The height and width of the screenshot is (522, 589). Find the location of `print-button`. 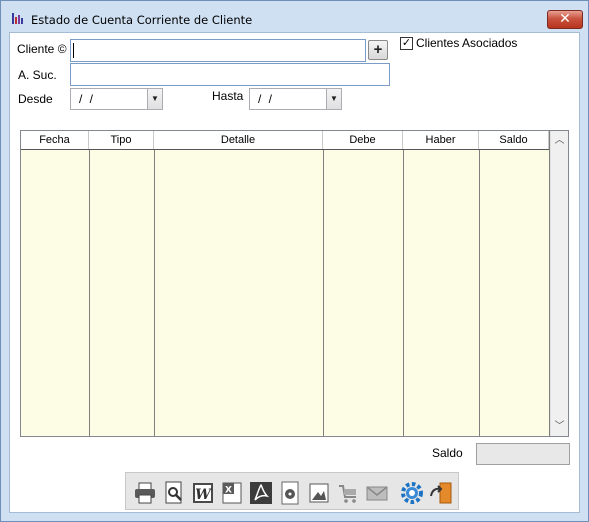

print-button is located at coordinates (145, 493).